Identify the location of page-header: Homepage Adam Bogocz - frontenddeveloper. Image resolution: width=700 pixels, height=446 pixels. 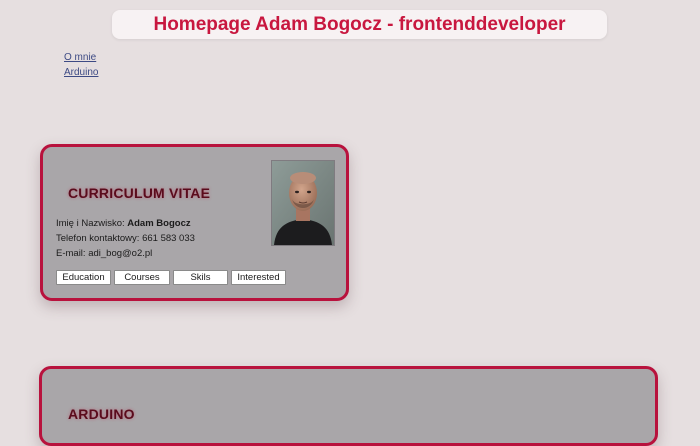
(359, 24).